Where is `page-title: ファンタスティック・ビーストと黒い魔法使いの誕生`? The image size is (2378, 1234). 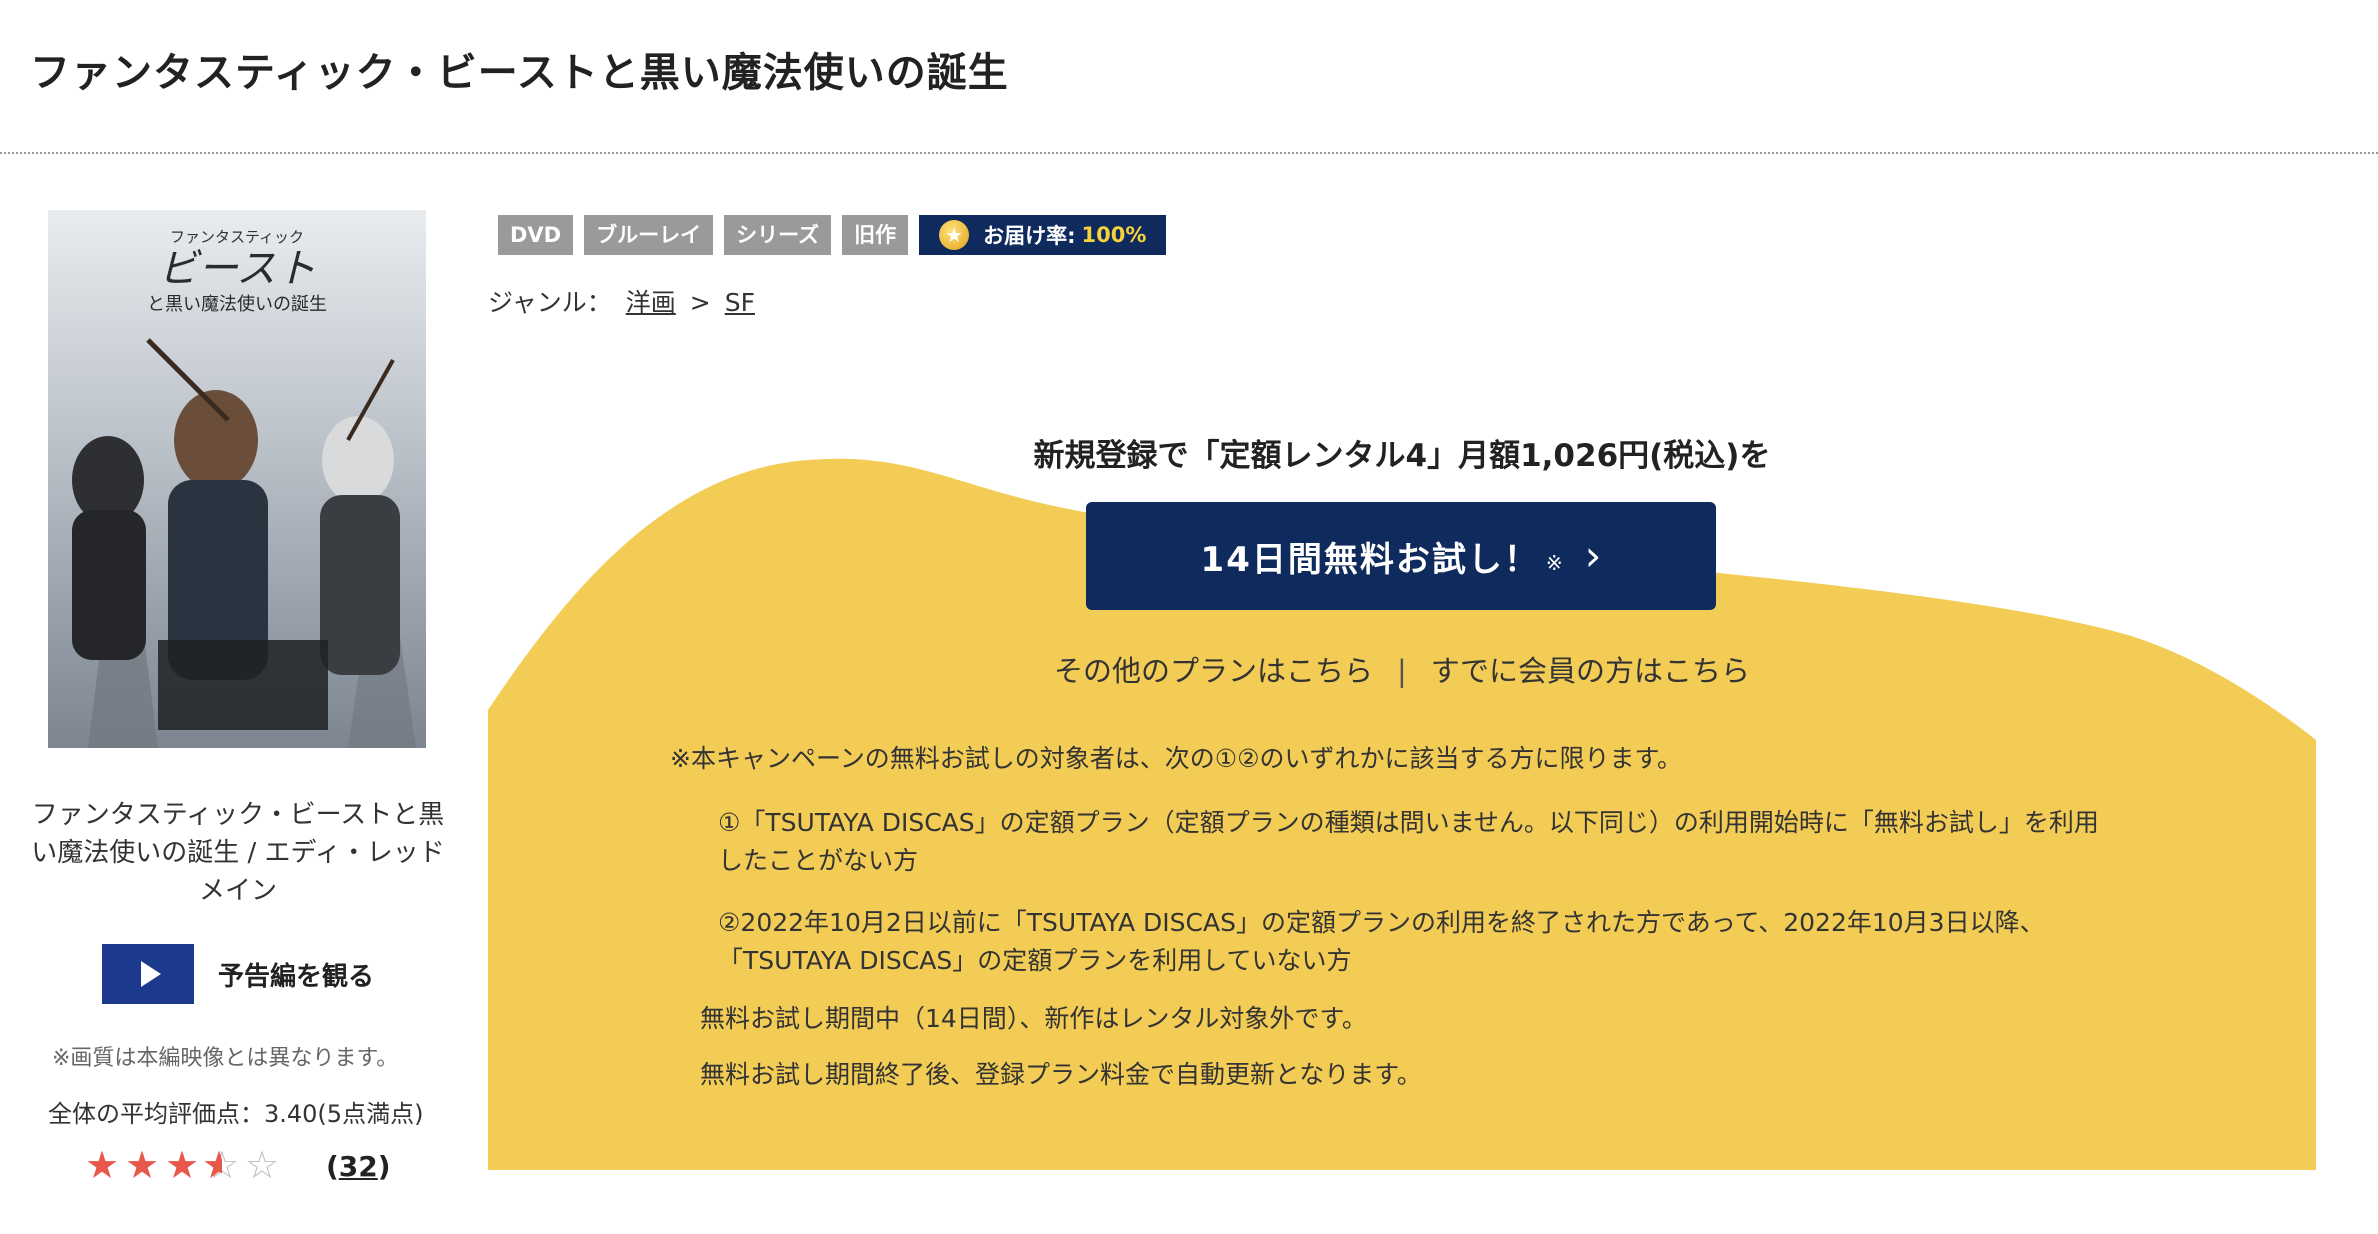
page-title: ファンタスティック・ビーストと黒い魔法使いの誕生 is located at coordinates (519, 73).